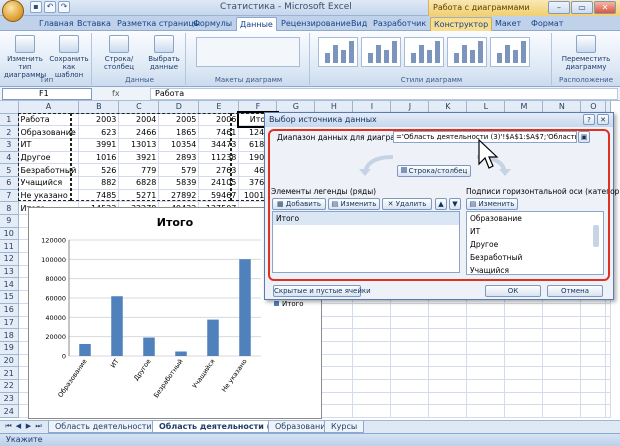 The height and width of the screenshot is (446, 620). What do you see at coordinates (139, 145) in the screenshot?
I see `cell: 13013` at bounding box center [139, 145].